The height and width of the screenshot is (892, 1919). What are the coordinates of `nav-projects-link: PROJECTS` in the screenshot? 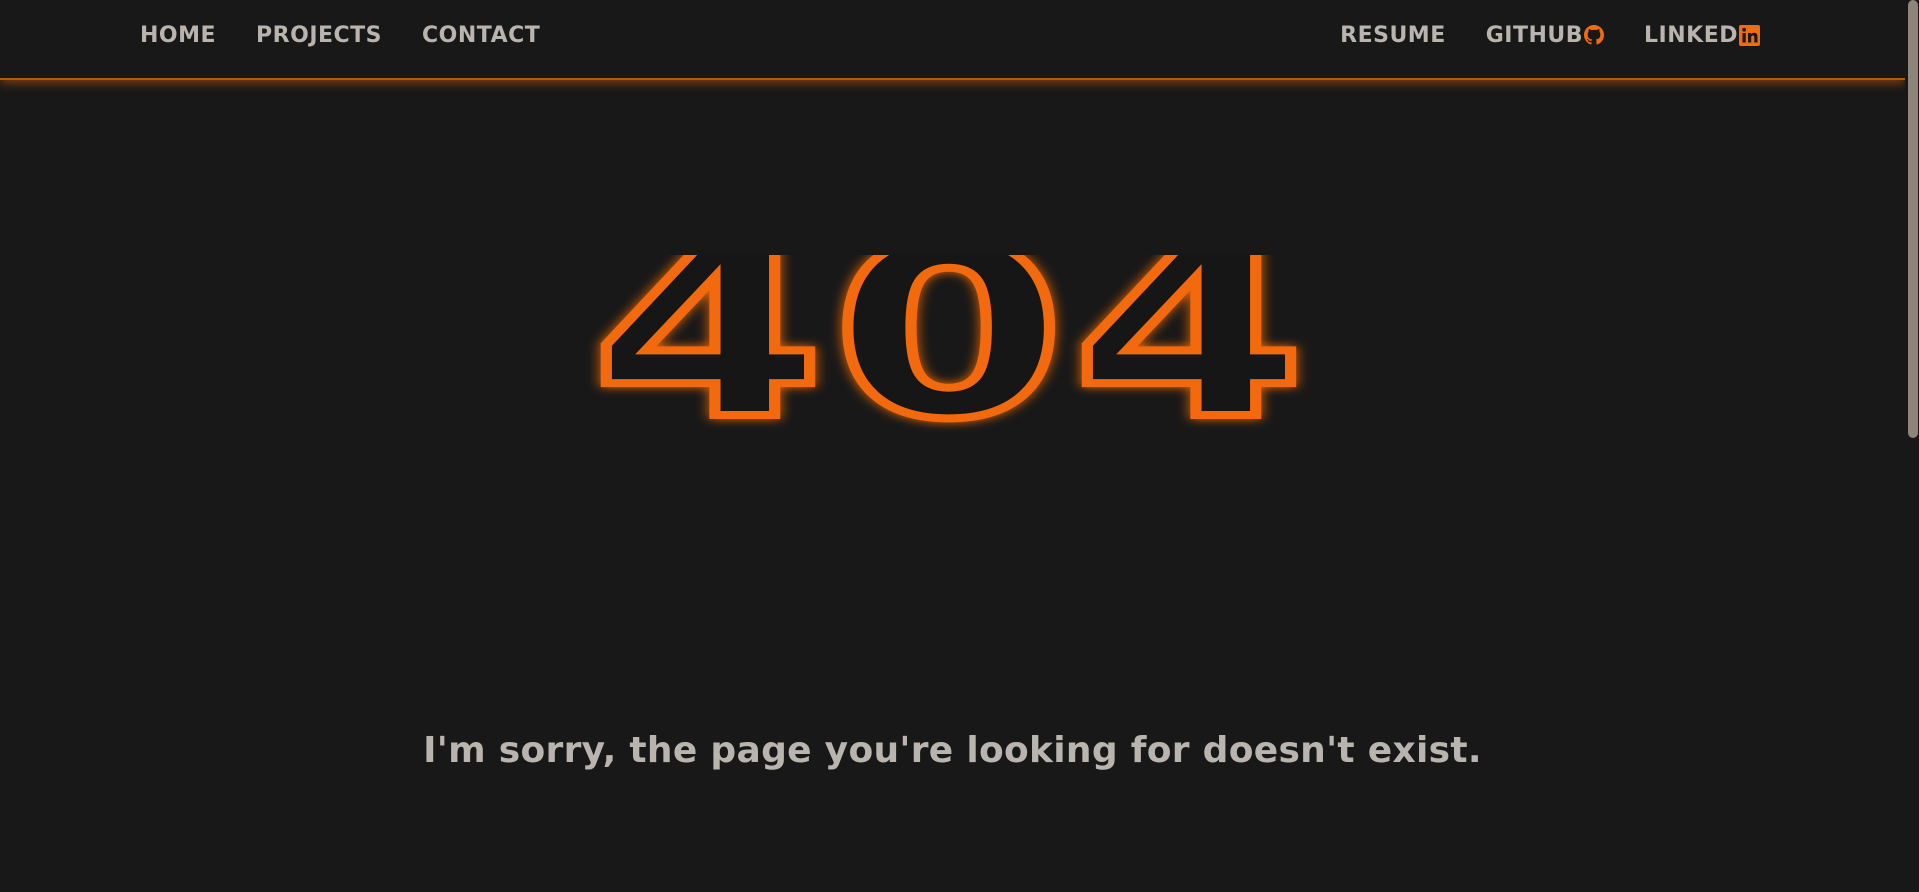 It's located at (319, 35).